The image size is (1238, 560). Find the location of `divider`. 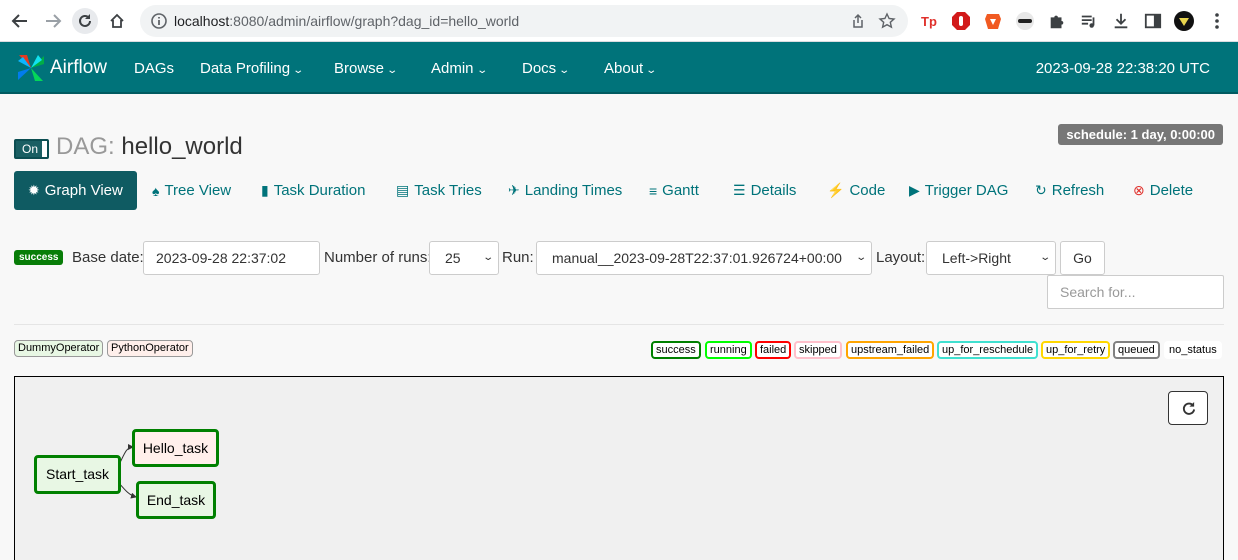

divider is located at coordinates (619, 324).